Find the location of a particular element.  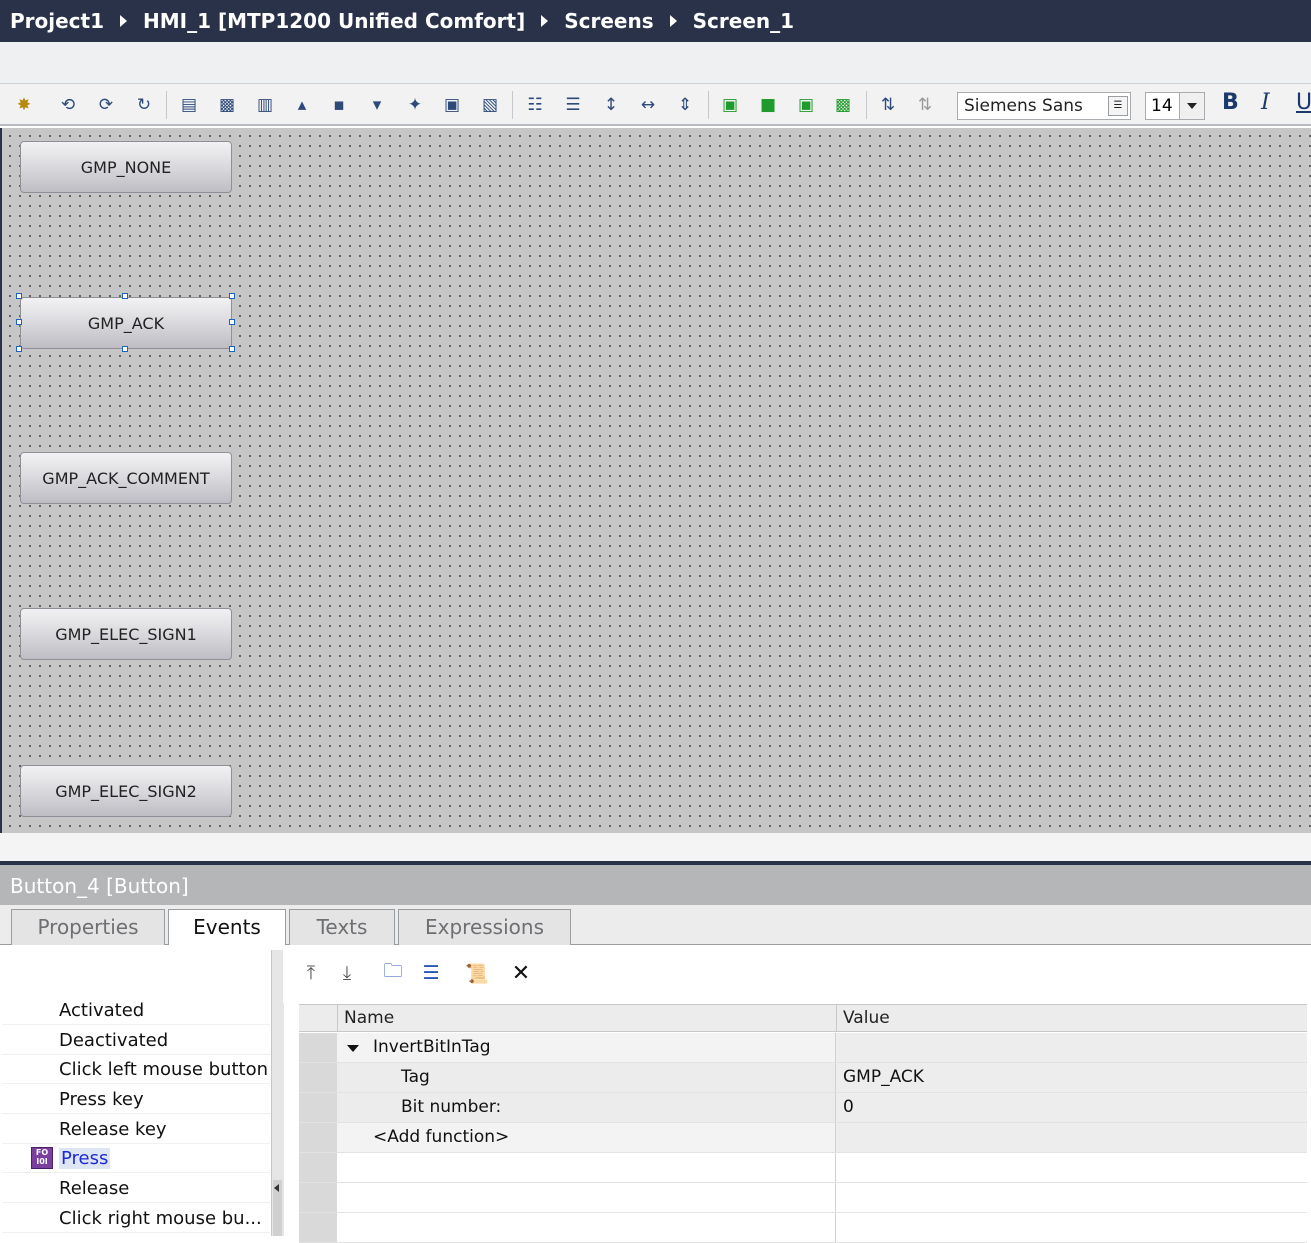

function-list-icon: FO I0I is located at coordinates (42, 1158).